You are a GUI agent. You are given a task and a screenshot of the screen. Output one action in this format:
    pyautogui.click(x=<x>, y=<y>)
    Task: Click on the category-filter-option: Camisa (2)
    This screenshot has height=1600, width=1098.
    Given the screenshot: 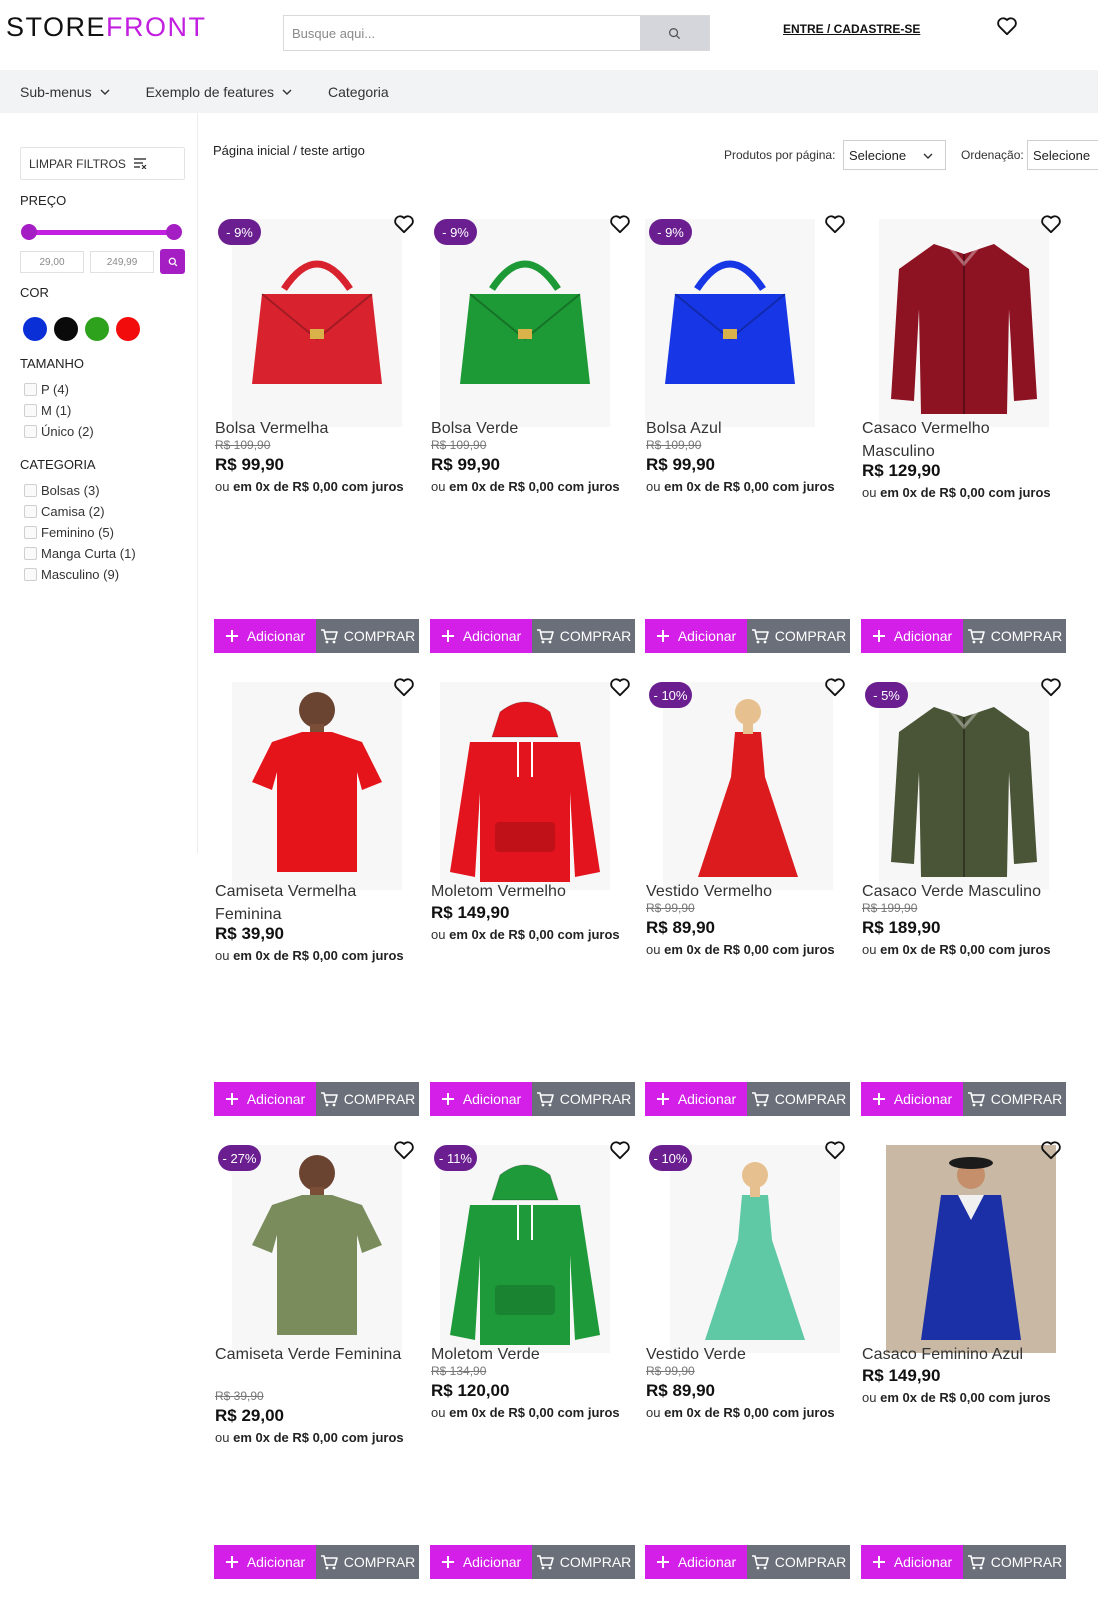 What is the action you would take?
    pyautogui.click(x=64, y=511)
    